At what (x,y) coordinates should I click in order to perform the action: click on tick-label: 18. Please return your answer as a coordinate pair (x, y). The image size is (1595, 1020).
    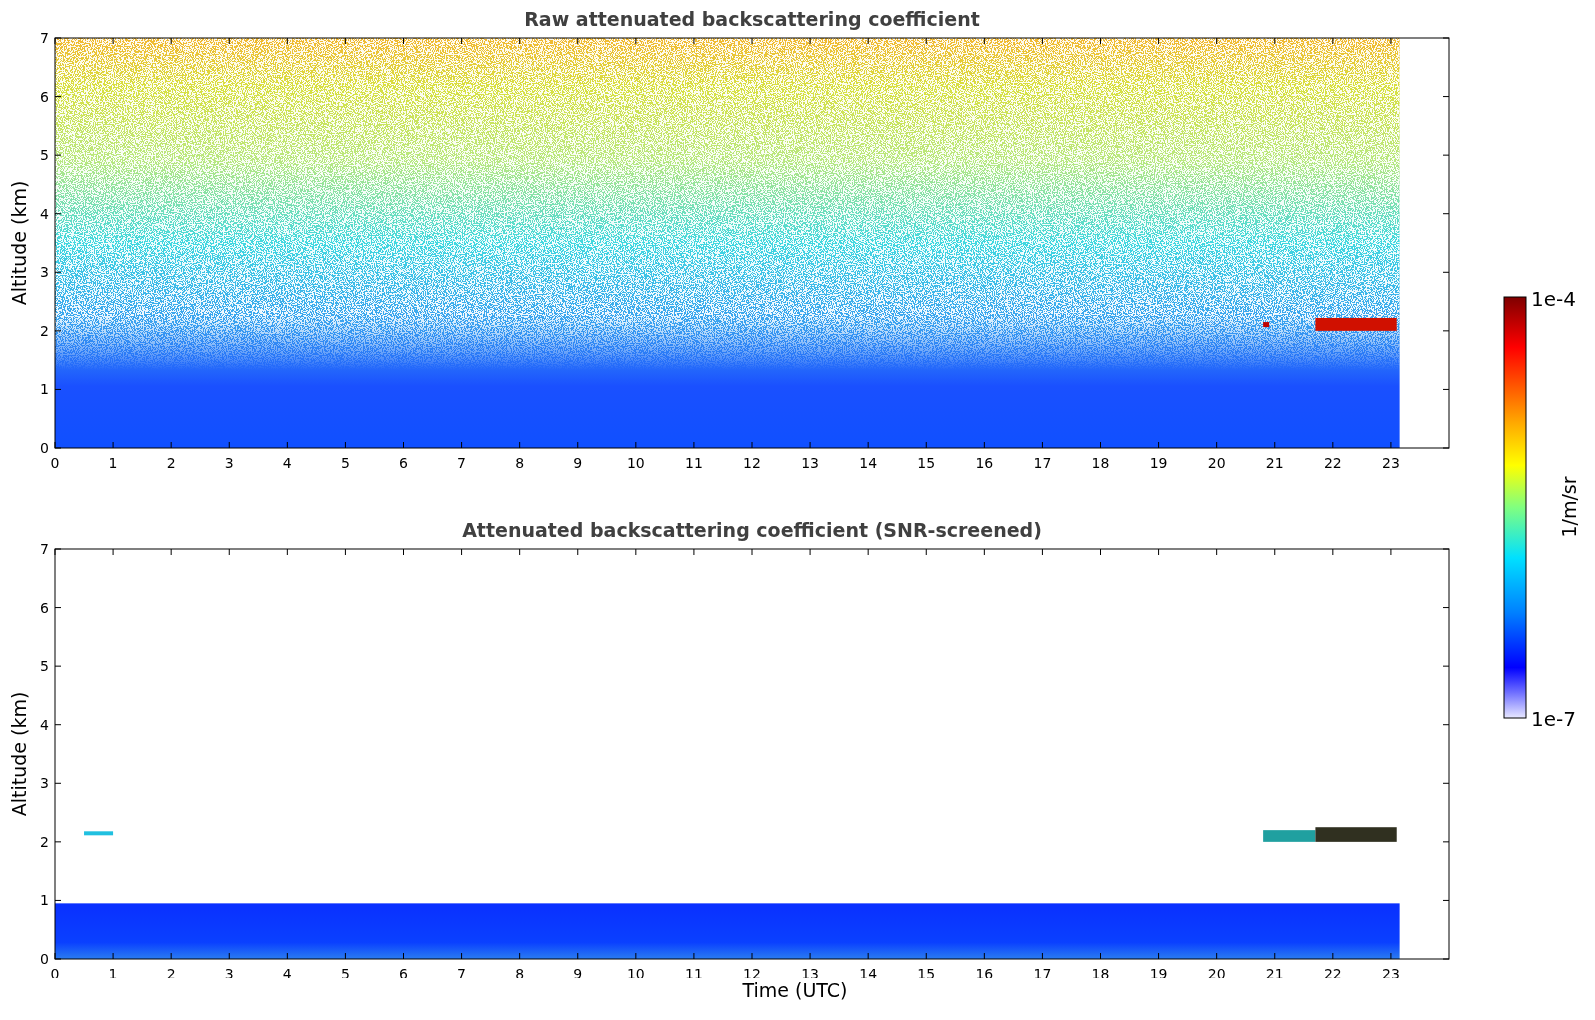
    Looking at the image, I should click on (1100, 463).